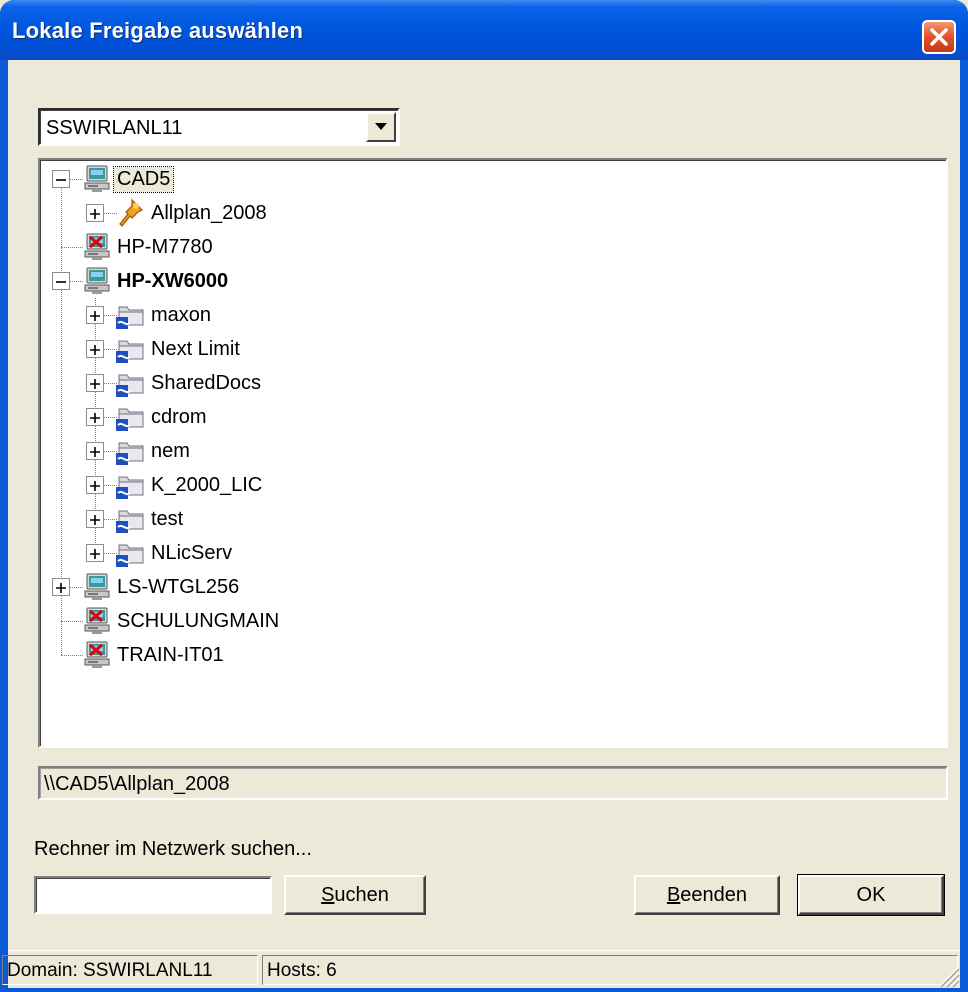  I want to click on quit-button: Beenden, so click(707, 895).